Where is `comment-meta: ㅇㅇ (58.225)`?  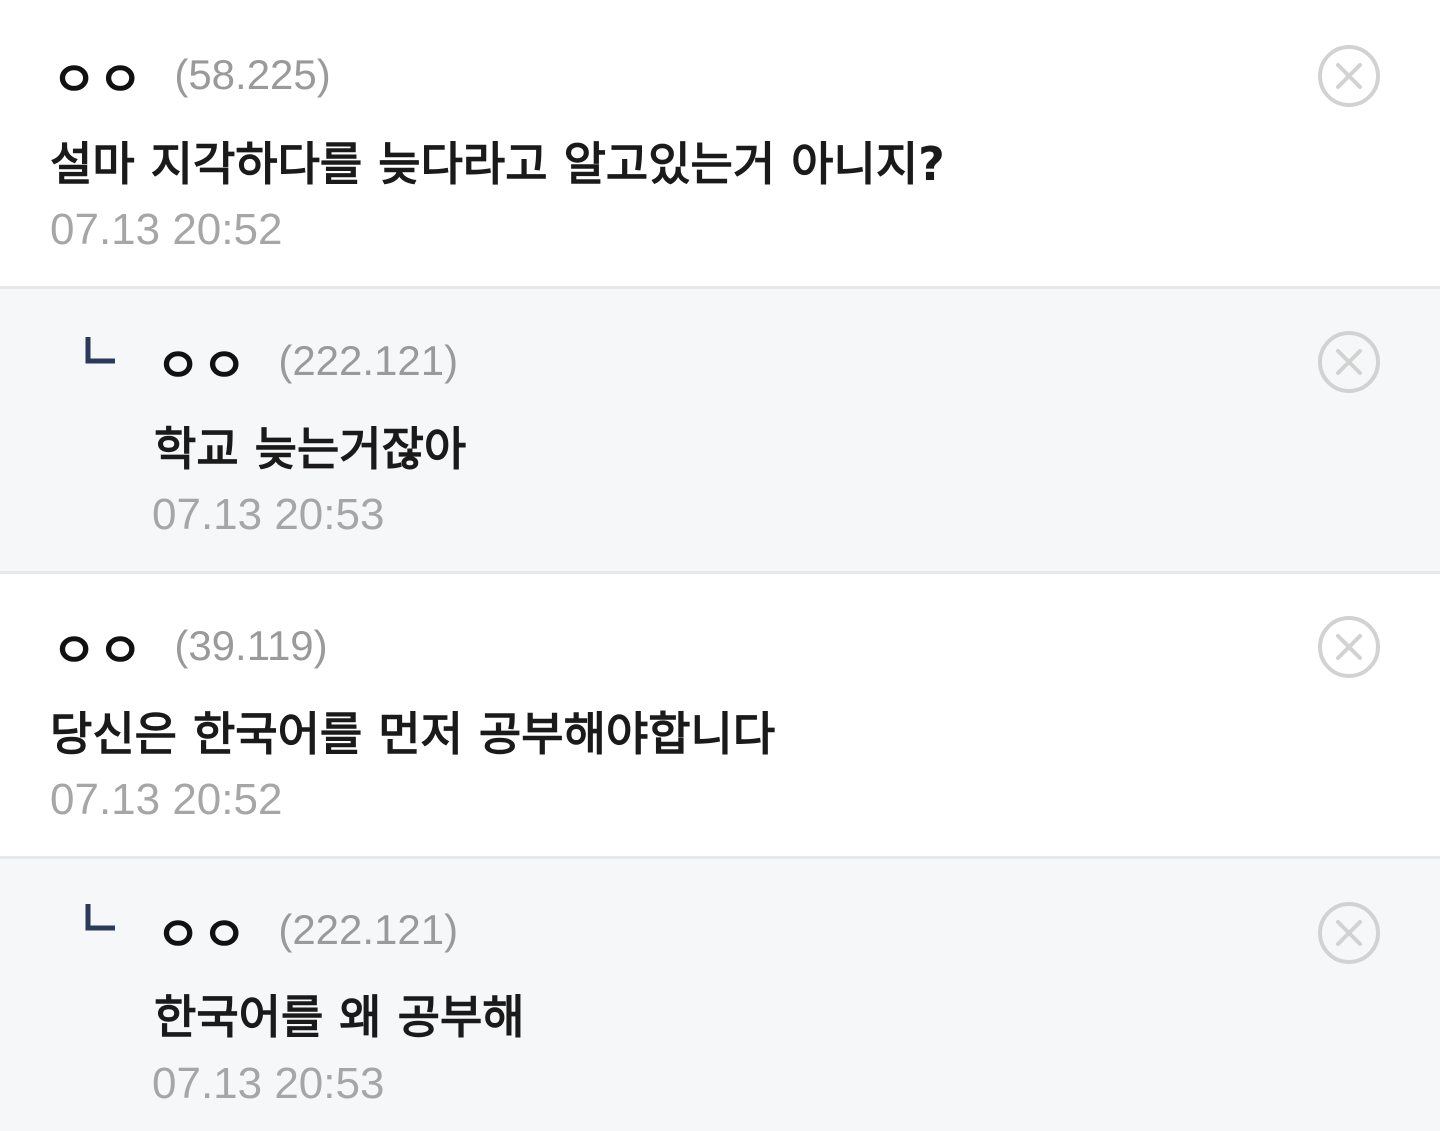
comment-meta: ㅇㅇ (58.225) is located at coordinates (191, 75).